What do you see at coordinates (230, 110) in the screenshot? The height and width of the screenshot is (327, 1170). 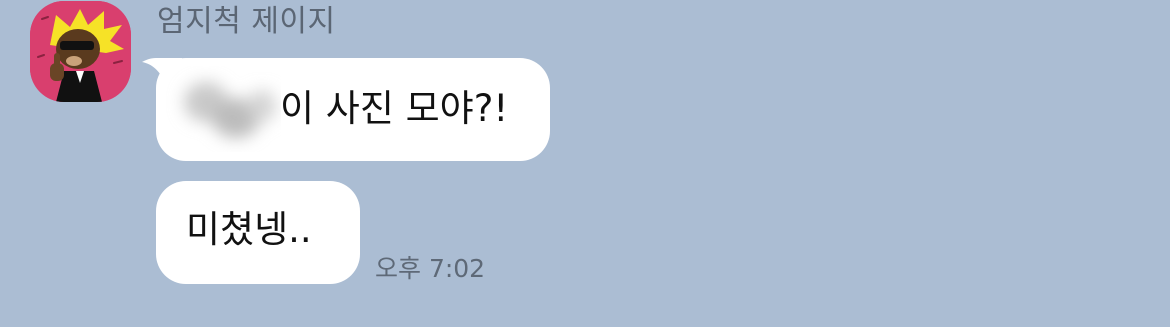 I see `blurred-name-redaction` at bounding box center [230, 110].